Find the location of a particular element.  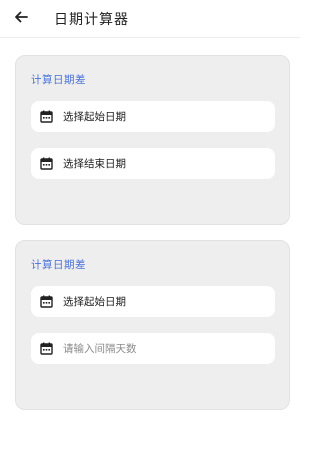

end-date-label: 选择结束日期 is located at coordinates (94, 164).